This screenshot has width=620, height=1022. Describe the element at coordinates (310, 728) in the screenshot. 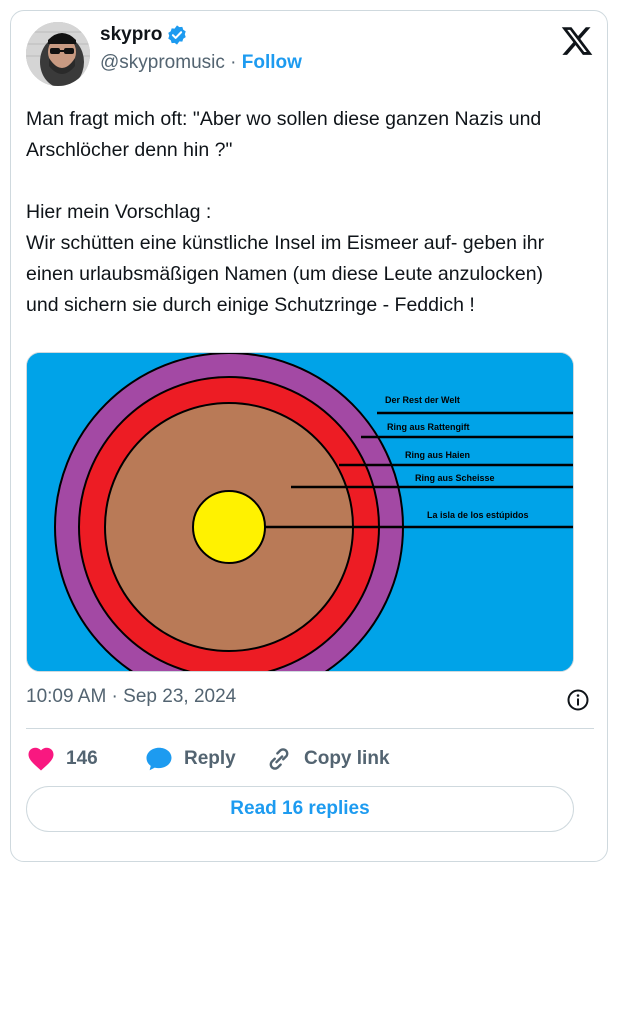

I see `divider` at that location.